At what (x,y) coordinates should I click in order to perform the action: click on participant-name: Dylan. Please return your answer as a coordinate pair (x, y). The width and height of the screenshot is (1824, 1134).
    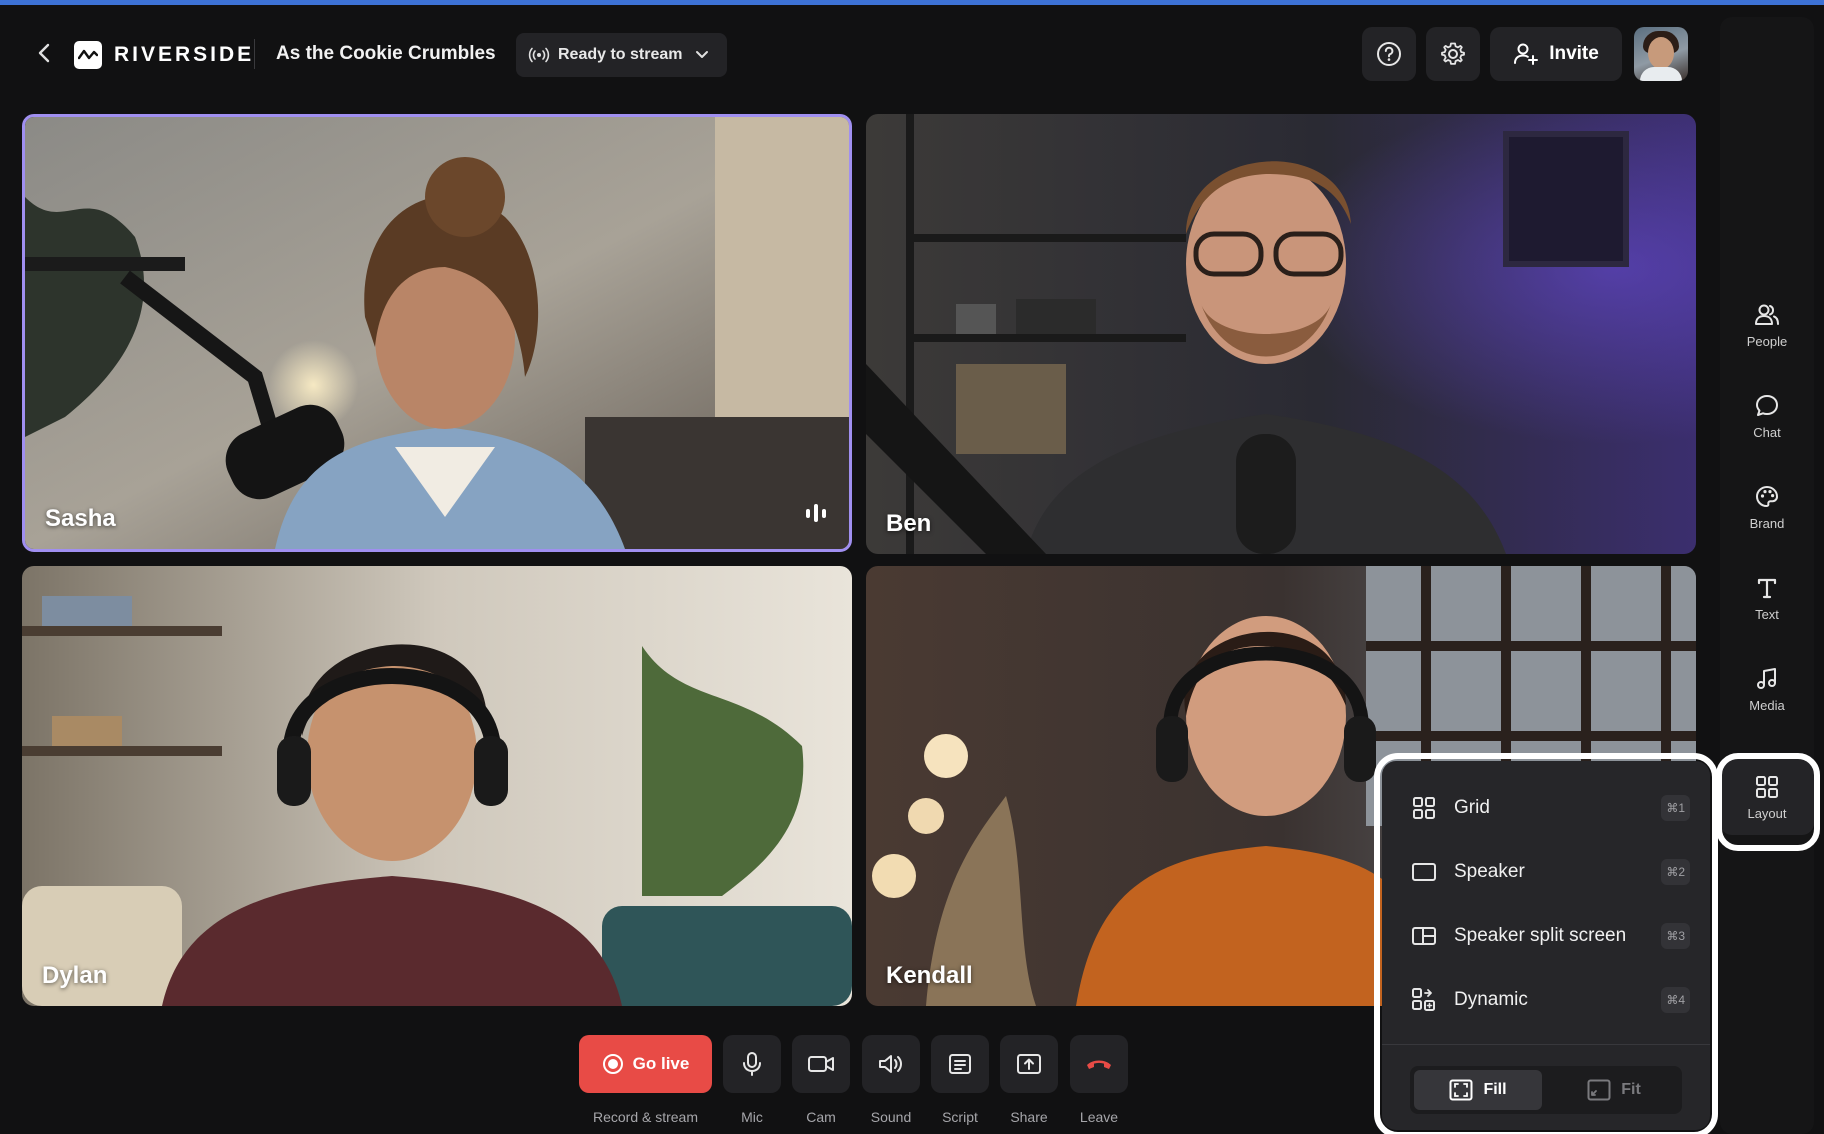
    Looking at the image, I should click on (75, 975).